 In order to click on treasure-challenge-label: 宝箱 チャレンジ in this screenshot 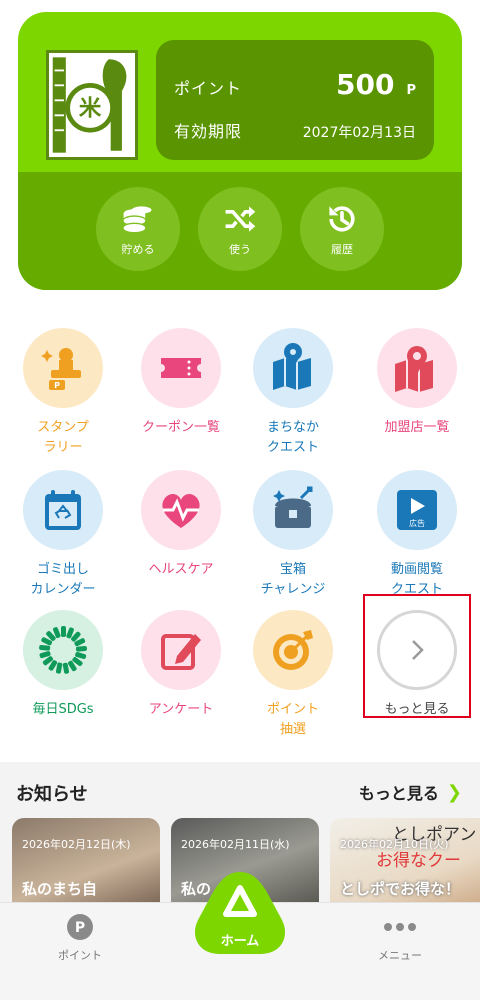, I will do `click(293, 579)`.